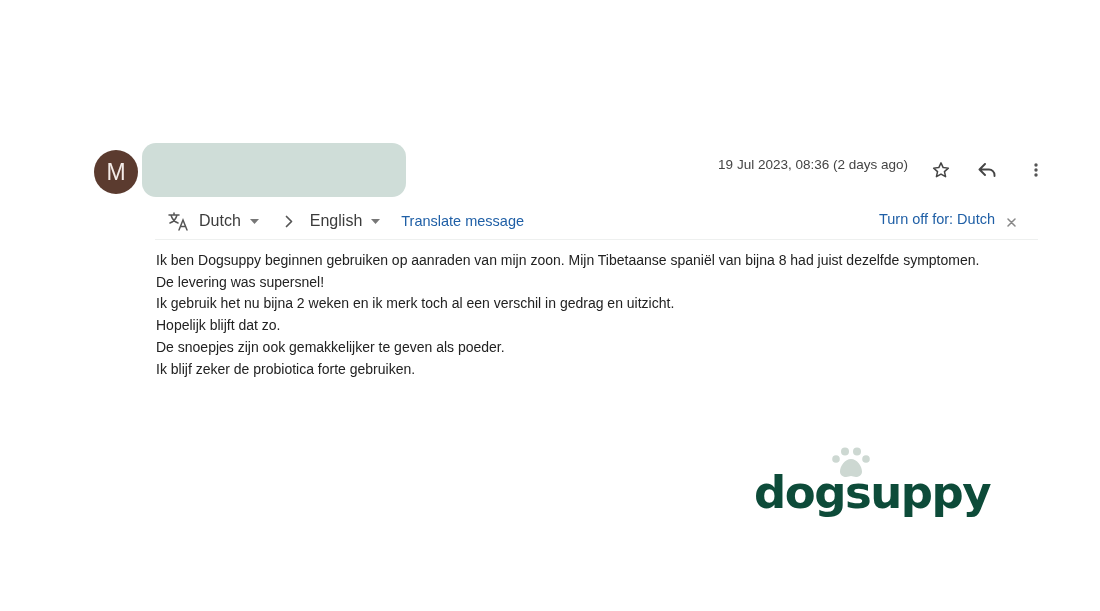 The width and height of the screenshot is (1100, 611). I want to click on message-body-line: Hopelijk blijft dat zo., so click(219, 326).